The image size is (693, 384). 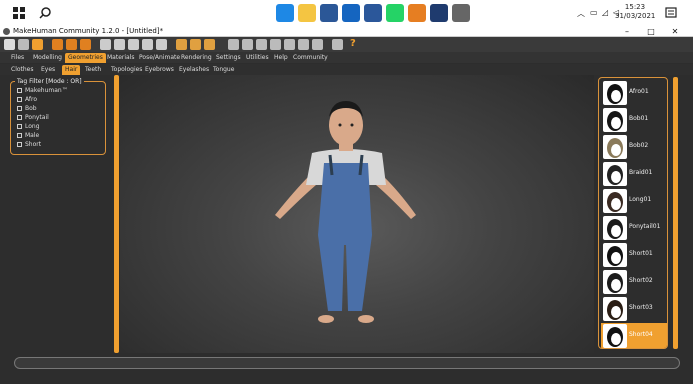 What do you see at coordinates (594, 12) in the screenshot?
I see `battery-icon: ▭` at bounding box center [594, 12].